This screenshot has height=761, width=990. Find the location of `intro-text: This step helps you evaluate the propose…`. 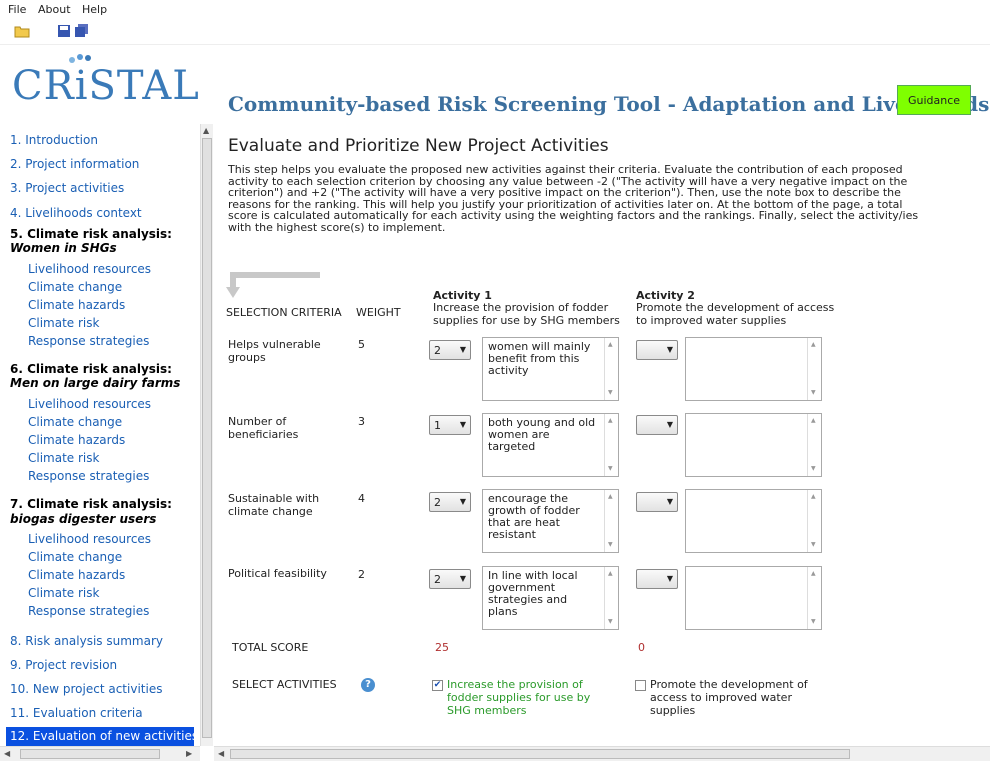

intro-text: This step helps you evaluate the propose… is located at coordinates (573, 198).